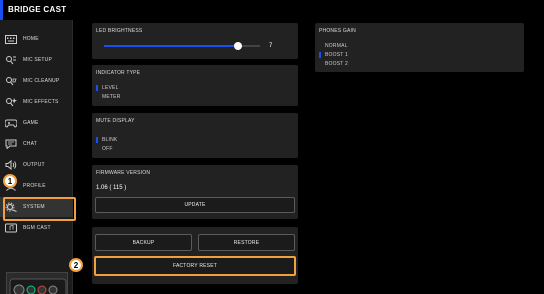 The width and height of the screenshot is (544, 294). I want to click on sidebar-item-mic-effects: MIC EFFECTS, so click(36, 102).